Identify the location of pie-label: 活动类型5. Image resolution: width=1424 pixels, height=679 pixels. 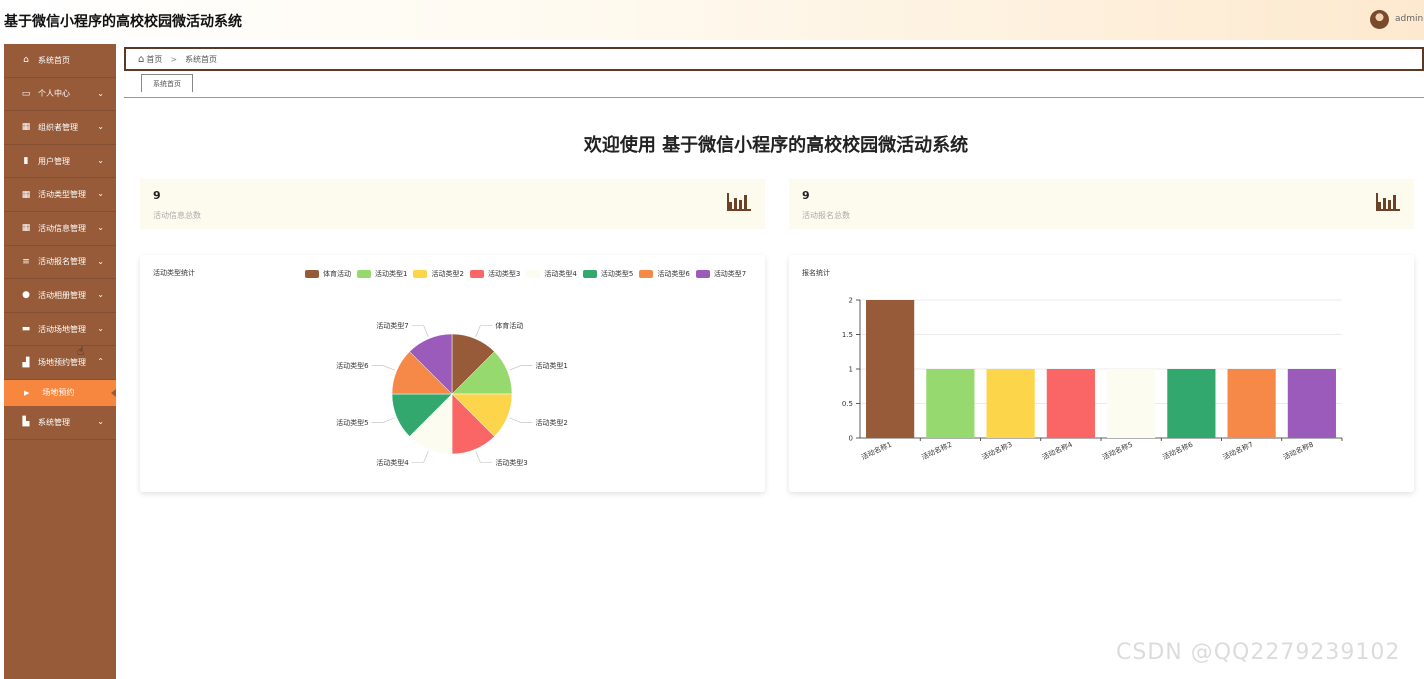
(352, 422).